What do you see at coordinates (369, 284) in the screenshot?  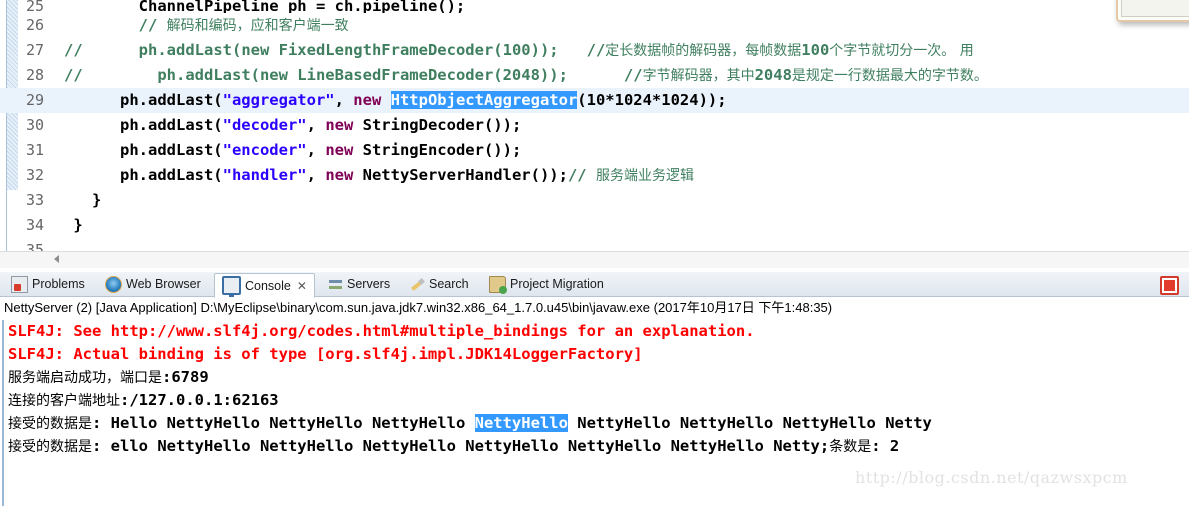 I see `tab-label: Servers` at bounding box center [369, 284].